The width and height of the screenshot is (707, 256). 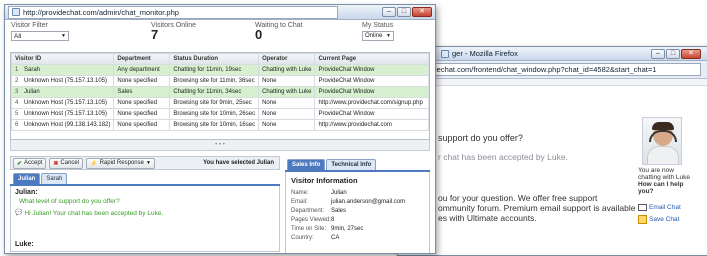 I want to click on cell-operator: Chatting with Luke, so click(x=287, y=70).